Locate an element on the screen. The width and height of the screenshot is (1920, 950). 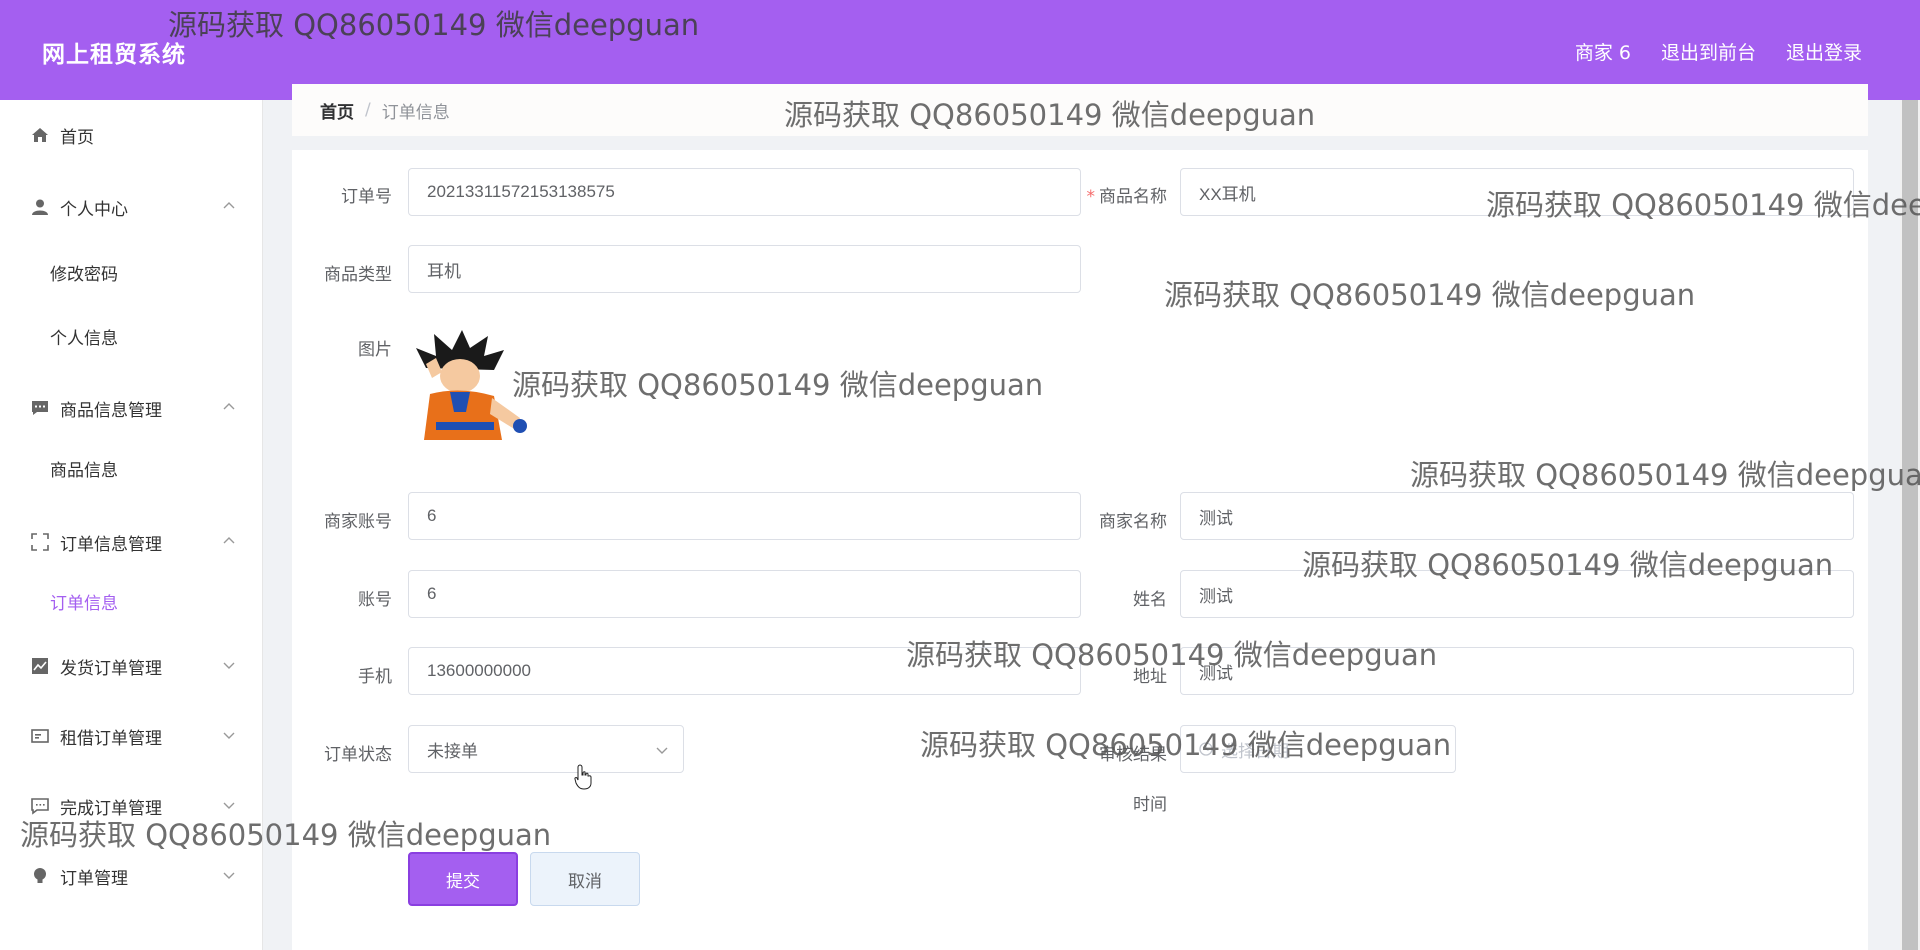
sidebar-item-order-management: 订单信息管理 is located at coordinates (131, 542).